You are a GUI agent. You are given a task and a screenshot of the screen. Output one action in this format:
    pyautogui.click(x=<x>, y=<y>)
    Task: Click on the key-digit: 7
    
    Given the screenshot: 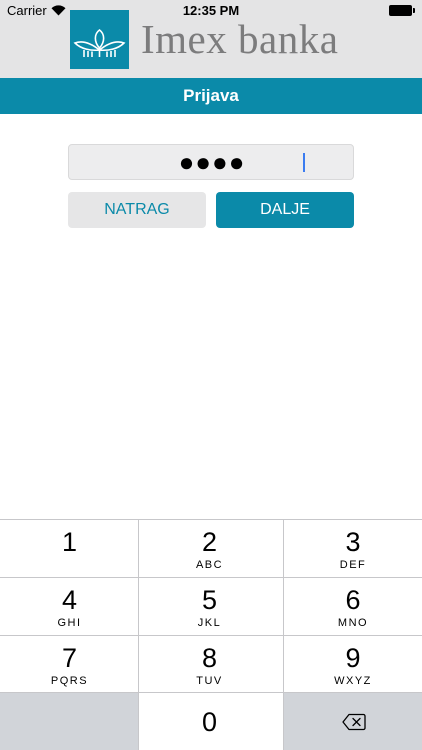 What is the action you would take?
    pyautogui.click(x=69, y=658)
    